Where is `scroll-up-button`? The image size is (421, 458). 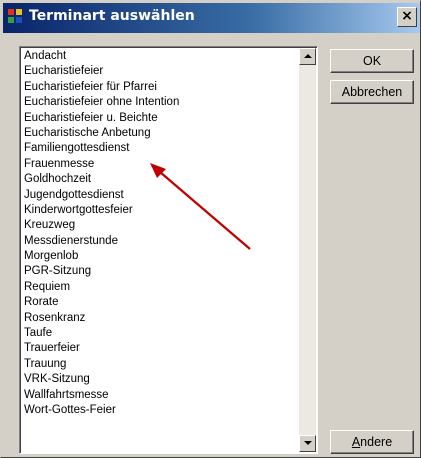 scroll-up-button is located at coordinates (307, 56).